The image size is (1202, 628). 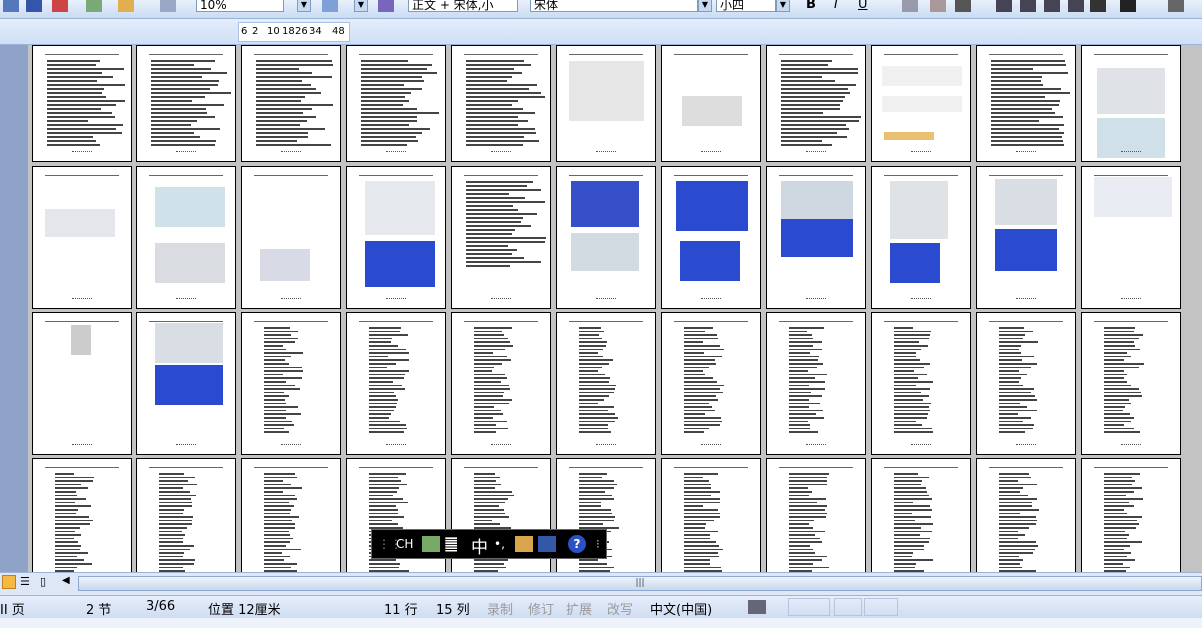 I want to click on page-header-rule, so click(x=291, y=467).